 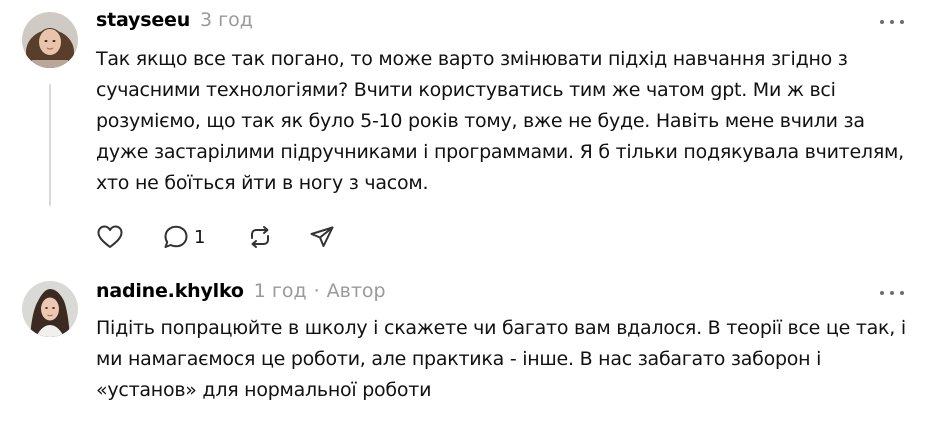 What do you see at coordinates (356, 291) in the screenshot?
I see `author-badge: Автор` at bounding box center [356, 291].